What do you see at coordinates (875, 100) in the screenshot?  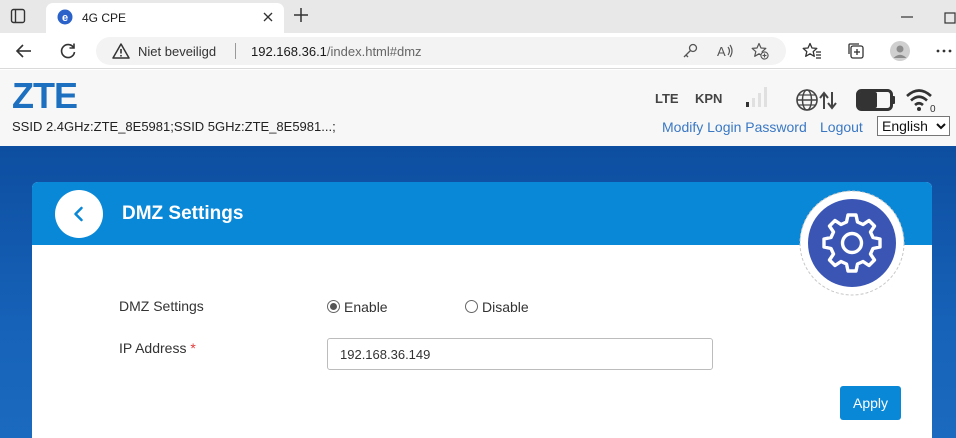 I see `battery-icon` at bounding box center [875, 100].